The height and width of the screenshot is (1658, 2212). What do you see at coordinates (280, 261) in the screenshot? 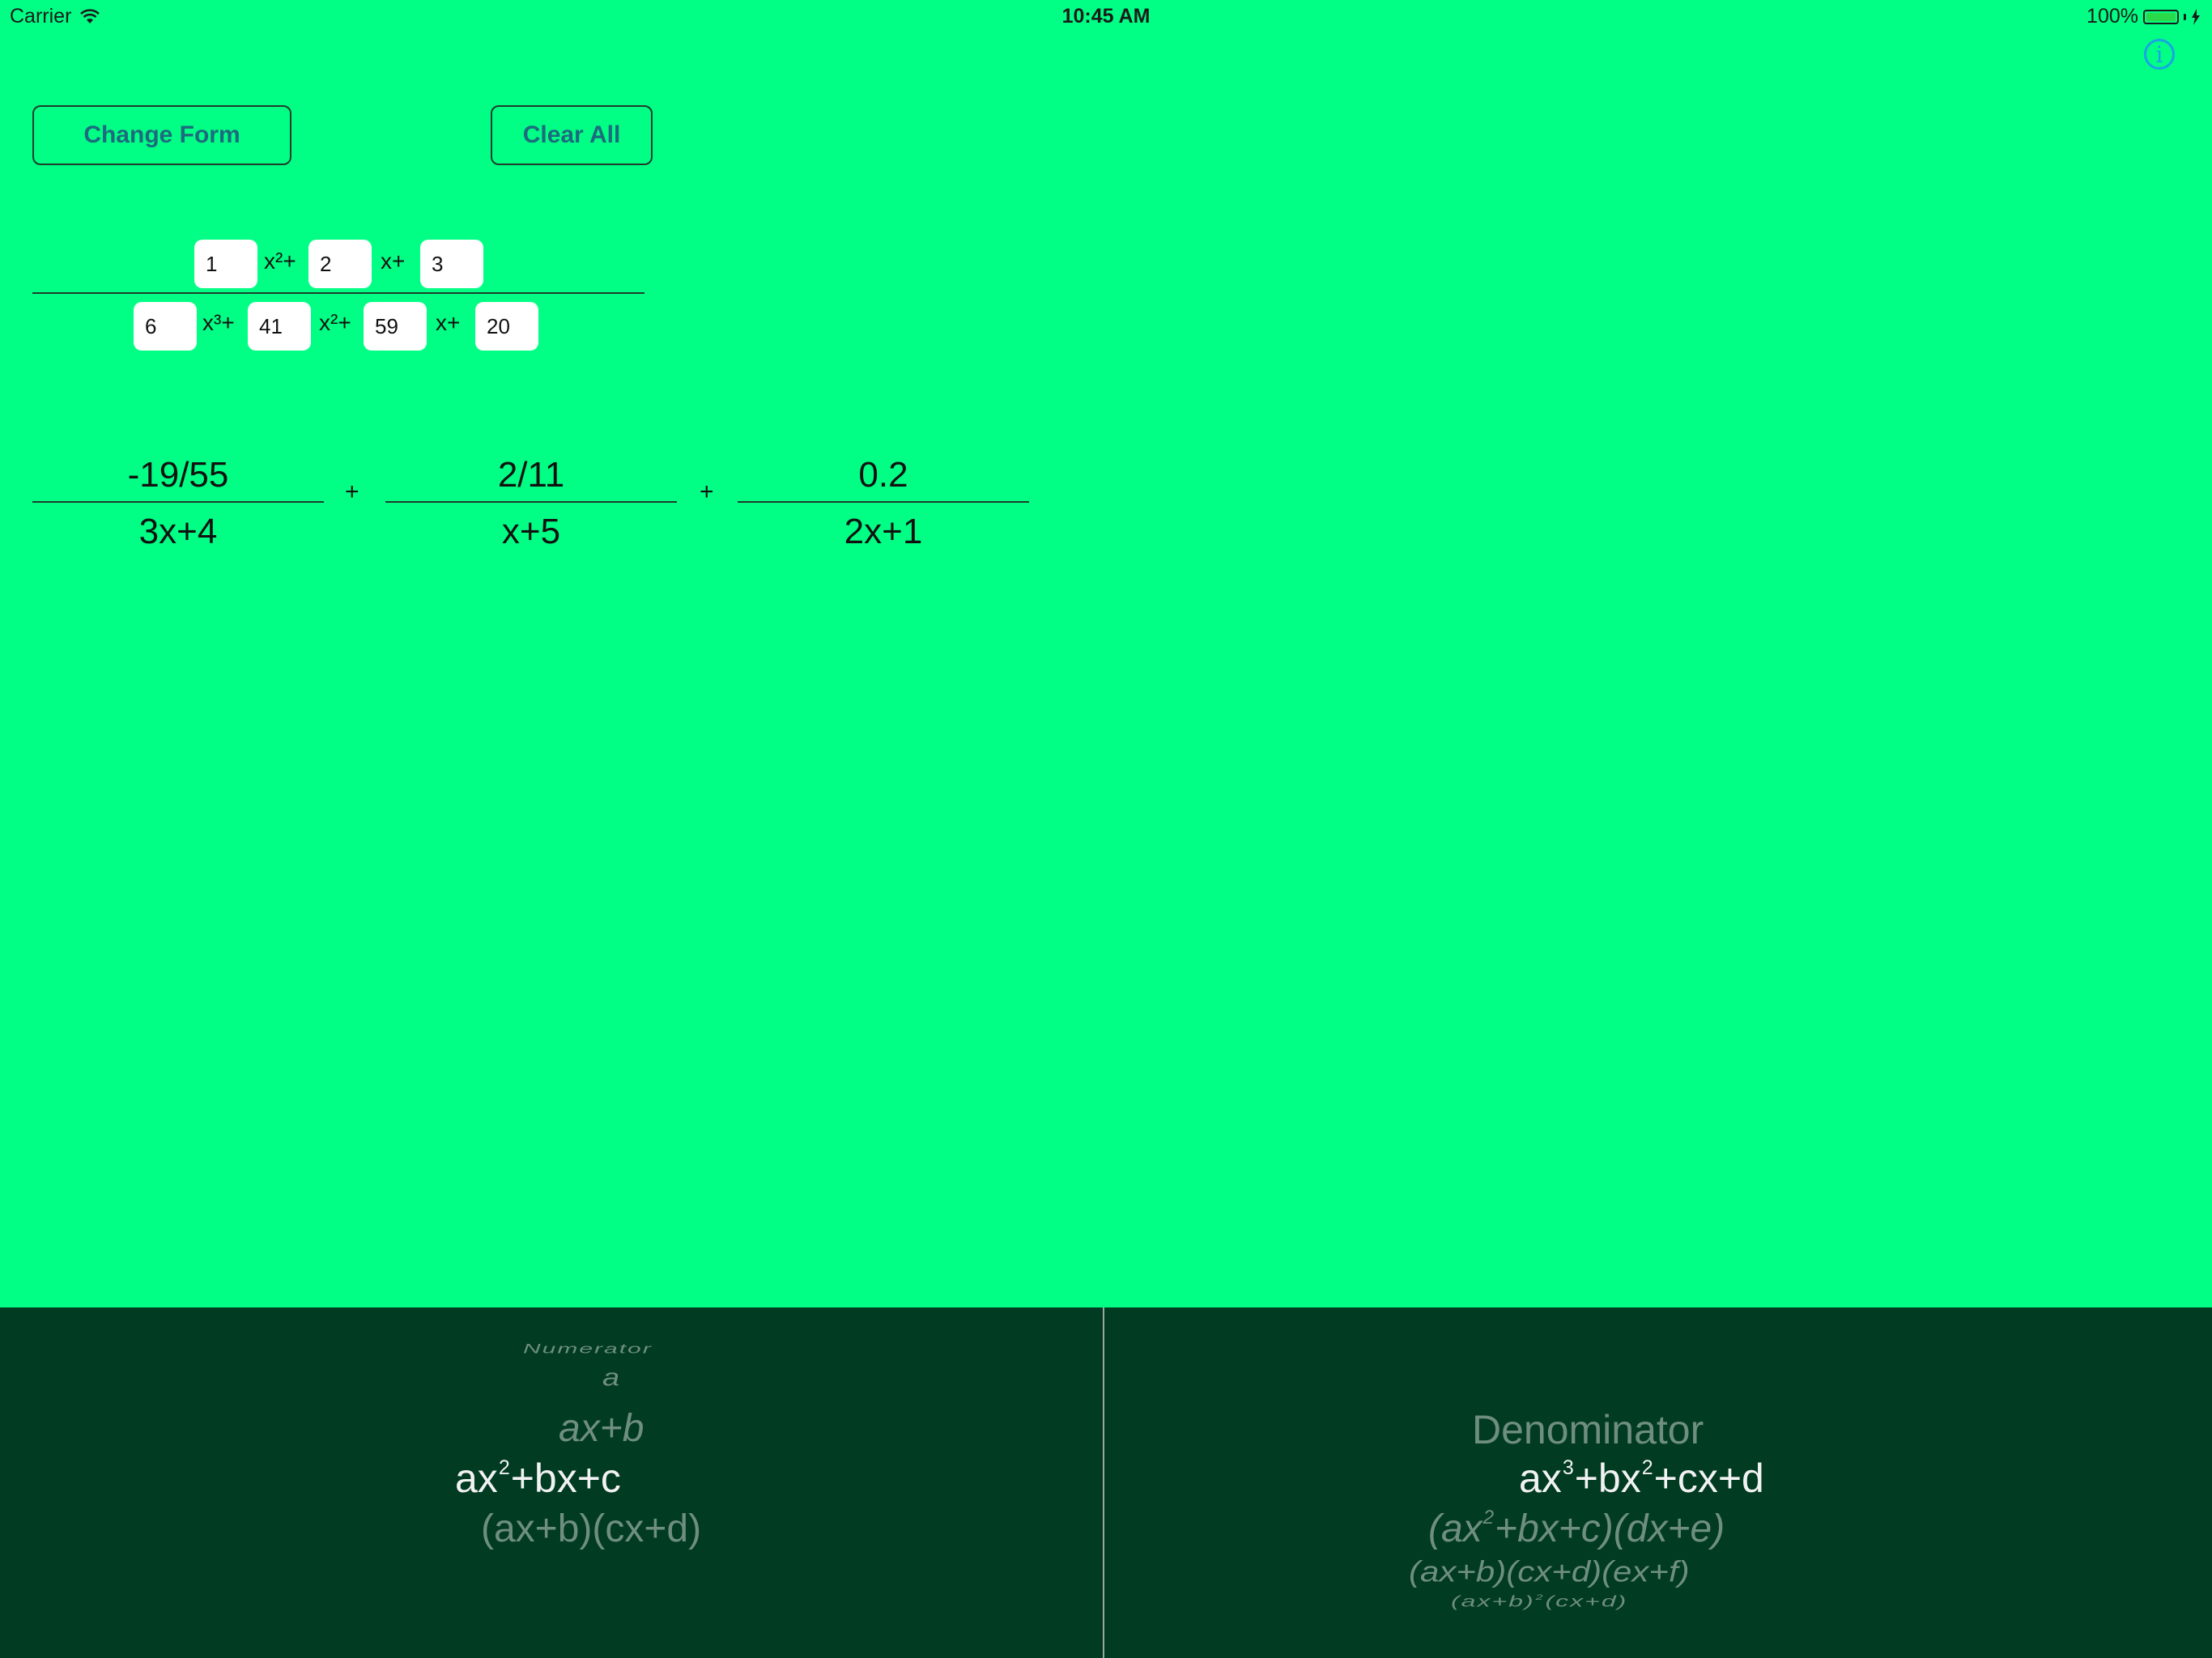
I see `numerator-term-x2: x²+` at bounding box center [280, 261].